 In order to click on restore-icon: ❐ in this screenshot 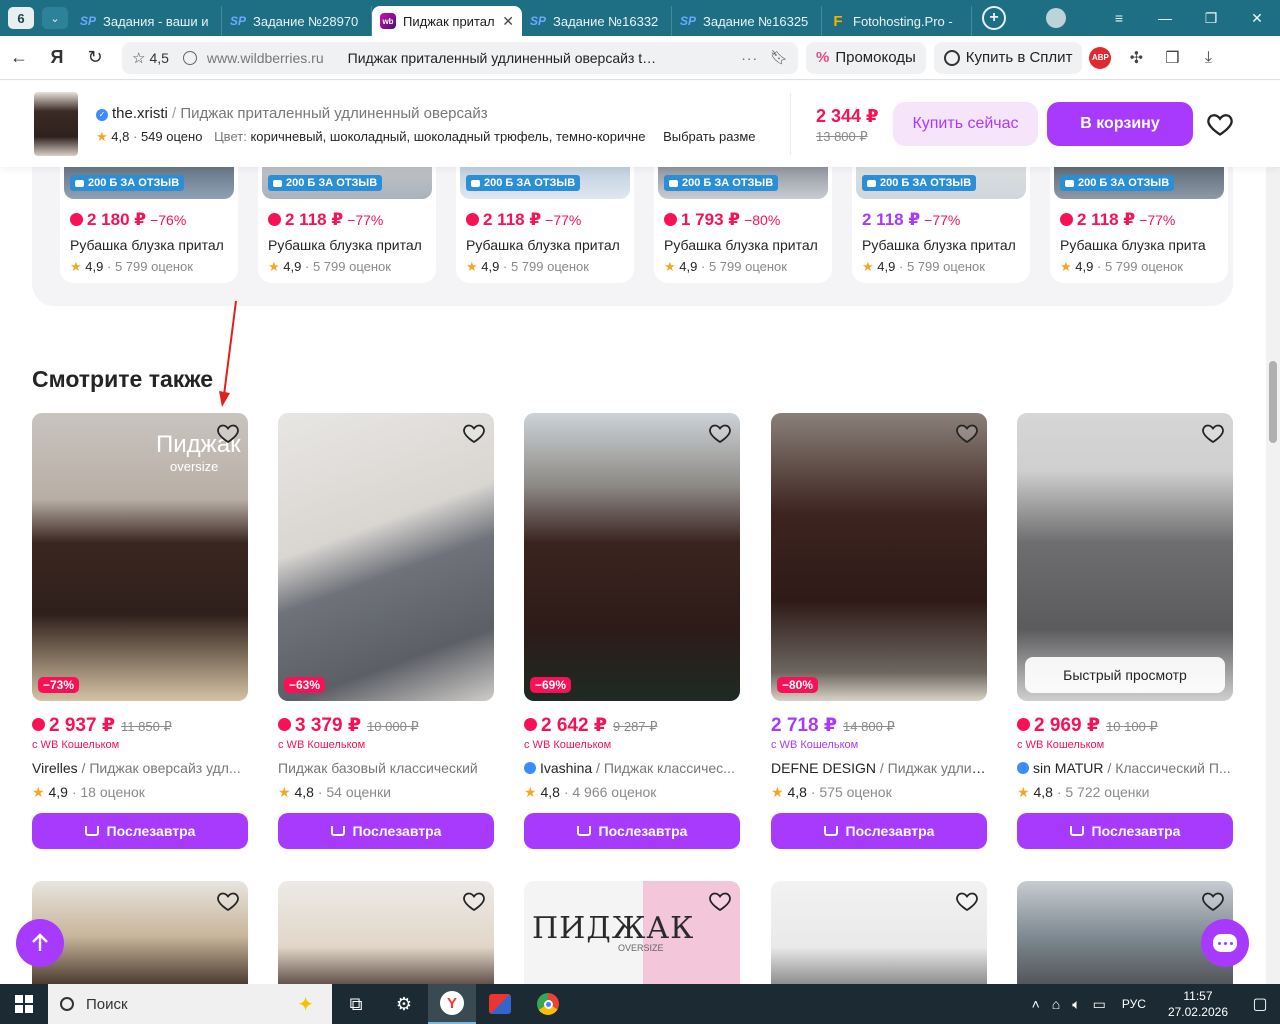, I will do `click(1211, 18)`.